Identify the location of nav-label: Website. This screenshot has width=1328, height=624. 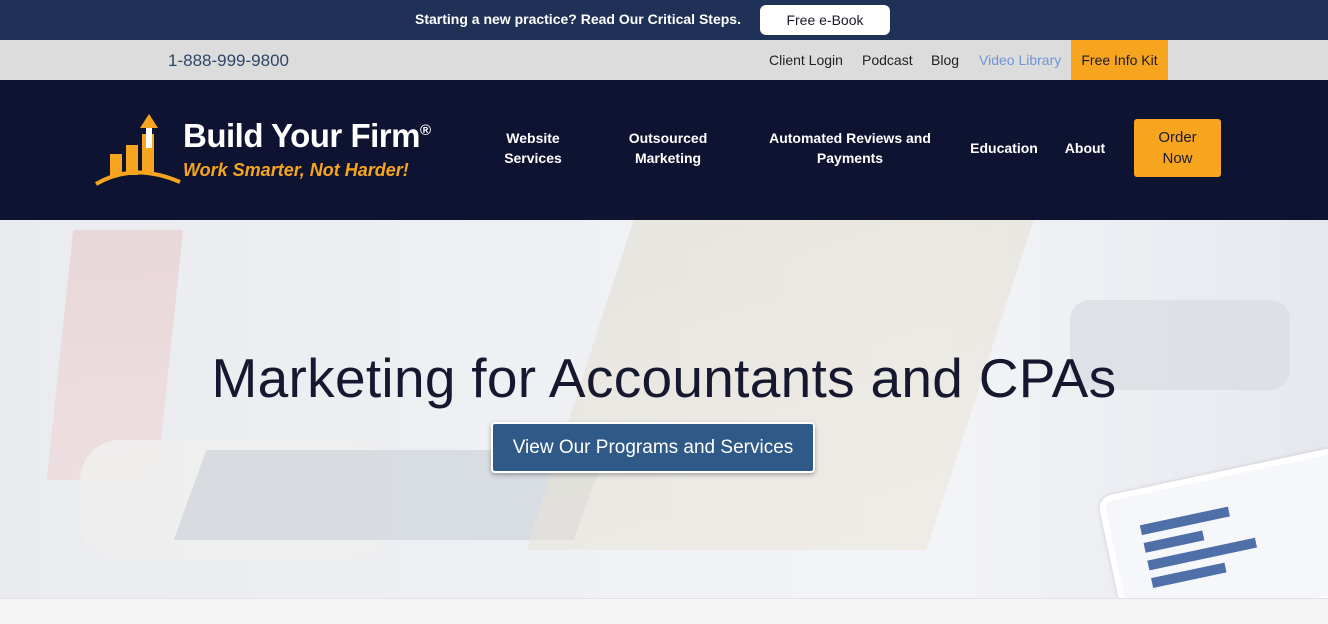
(533, 138).